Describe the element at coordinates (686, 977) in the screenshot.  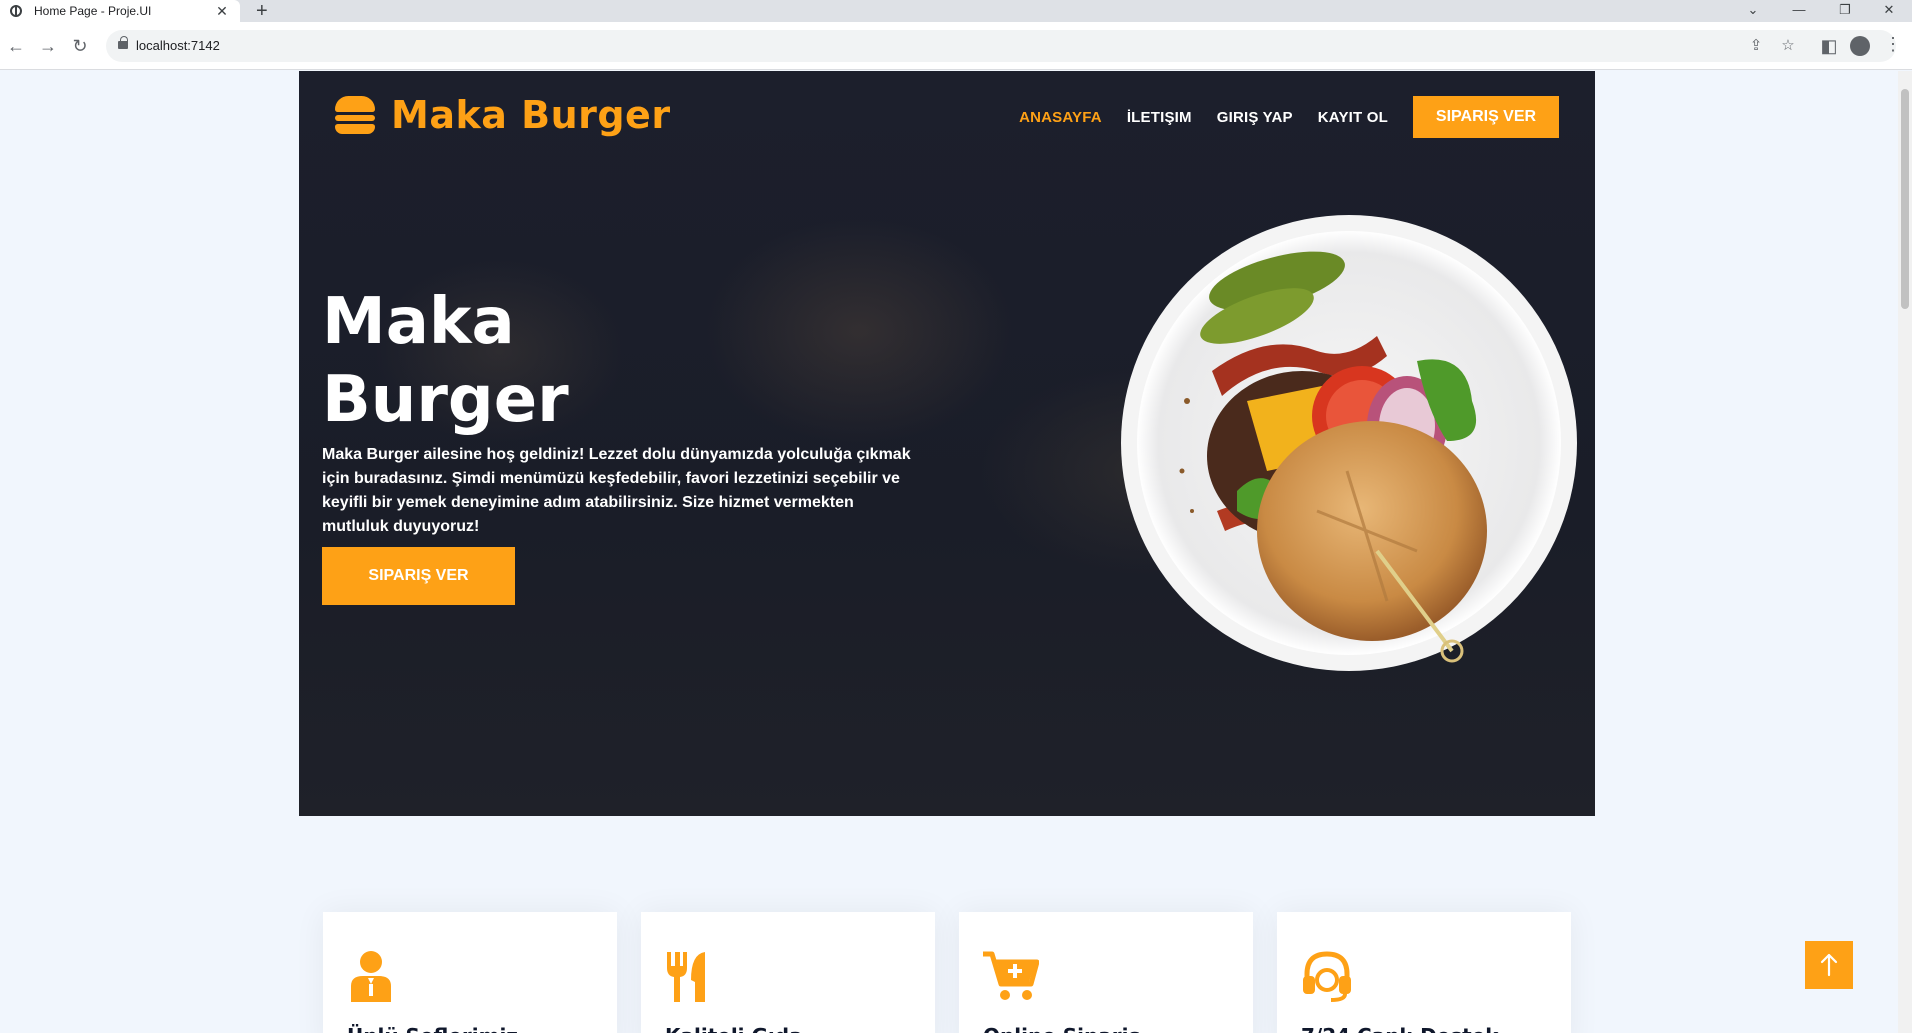
I see `utensils-icon` at that location.